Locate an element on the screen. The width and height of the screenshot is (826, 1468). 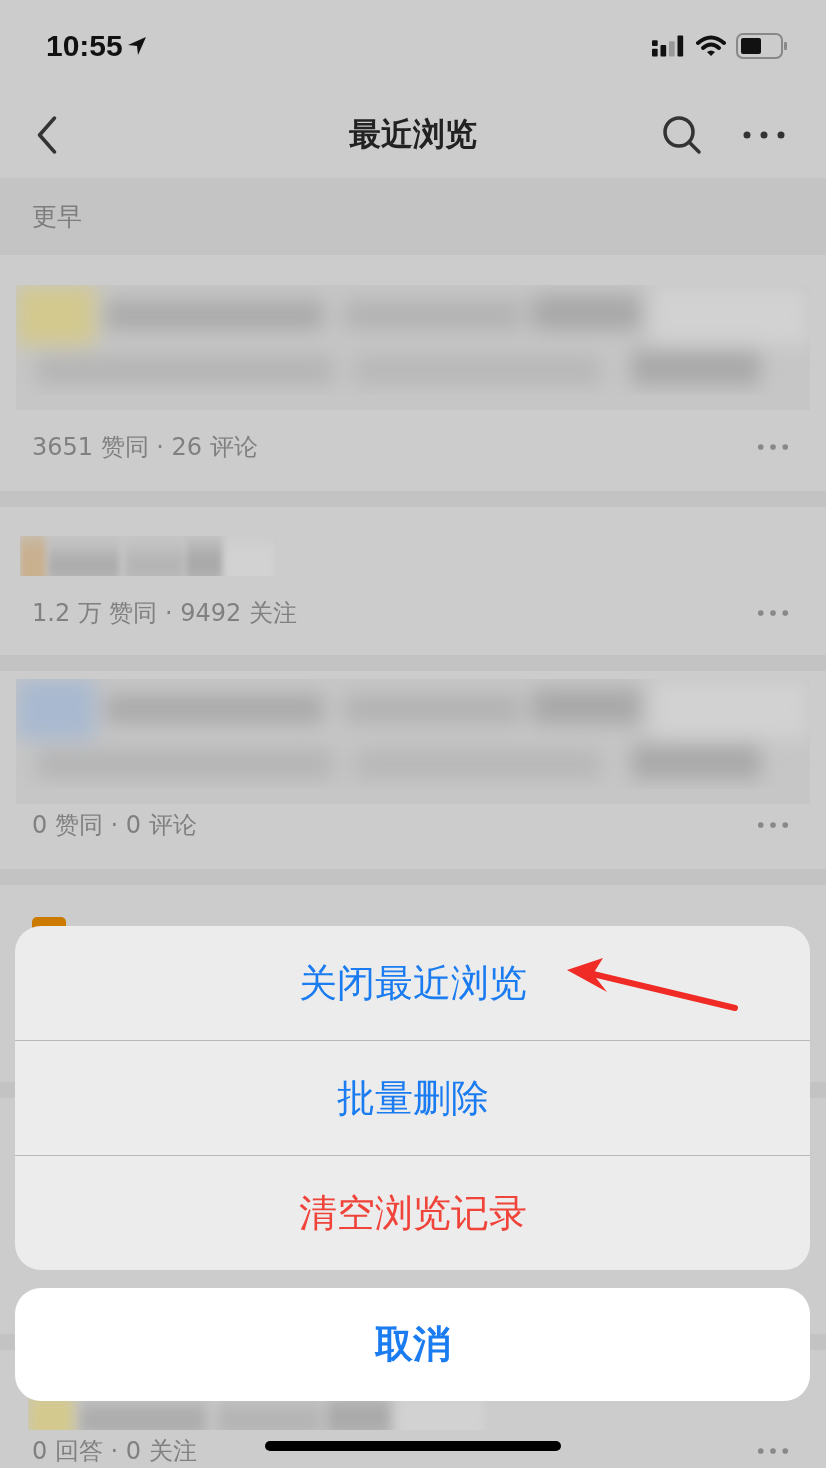
menu-option: 清空浏览记录 is located at coordinates (412, 1212).